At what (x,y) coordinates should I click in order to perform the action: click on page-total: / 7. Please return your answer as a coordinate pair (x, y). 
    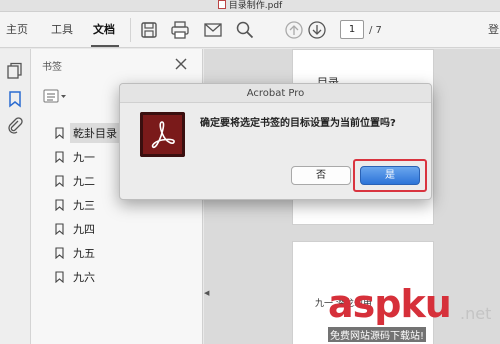
    Looking at the image, I should click on (375, 30).